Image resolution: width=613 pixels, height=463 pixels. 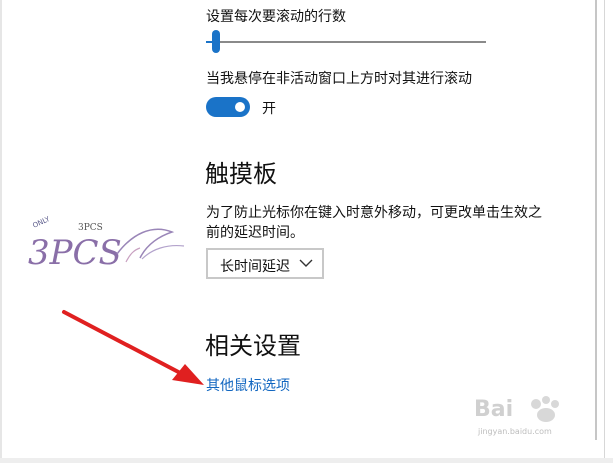 What do you see at coordinates (391, 223) in the screenshot?
I see `touchpad-description: 为了防止光标你在键入时意外移动，可更改单击生效之 前的延迟时间。` at bounding box center [391, 223].